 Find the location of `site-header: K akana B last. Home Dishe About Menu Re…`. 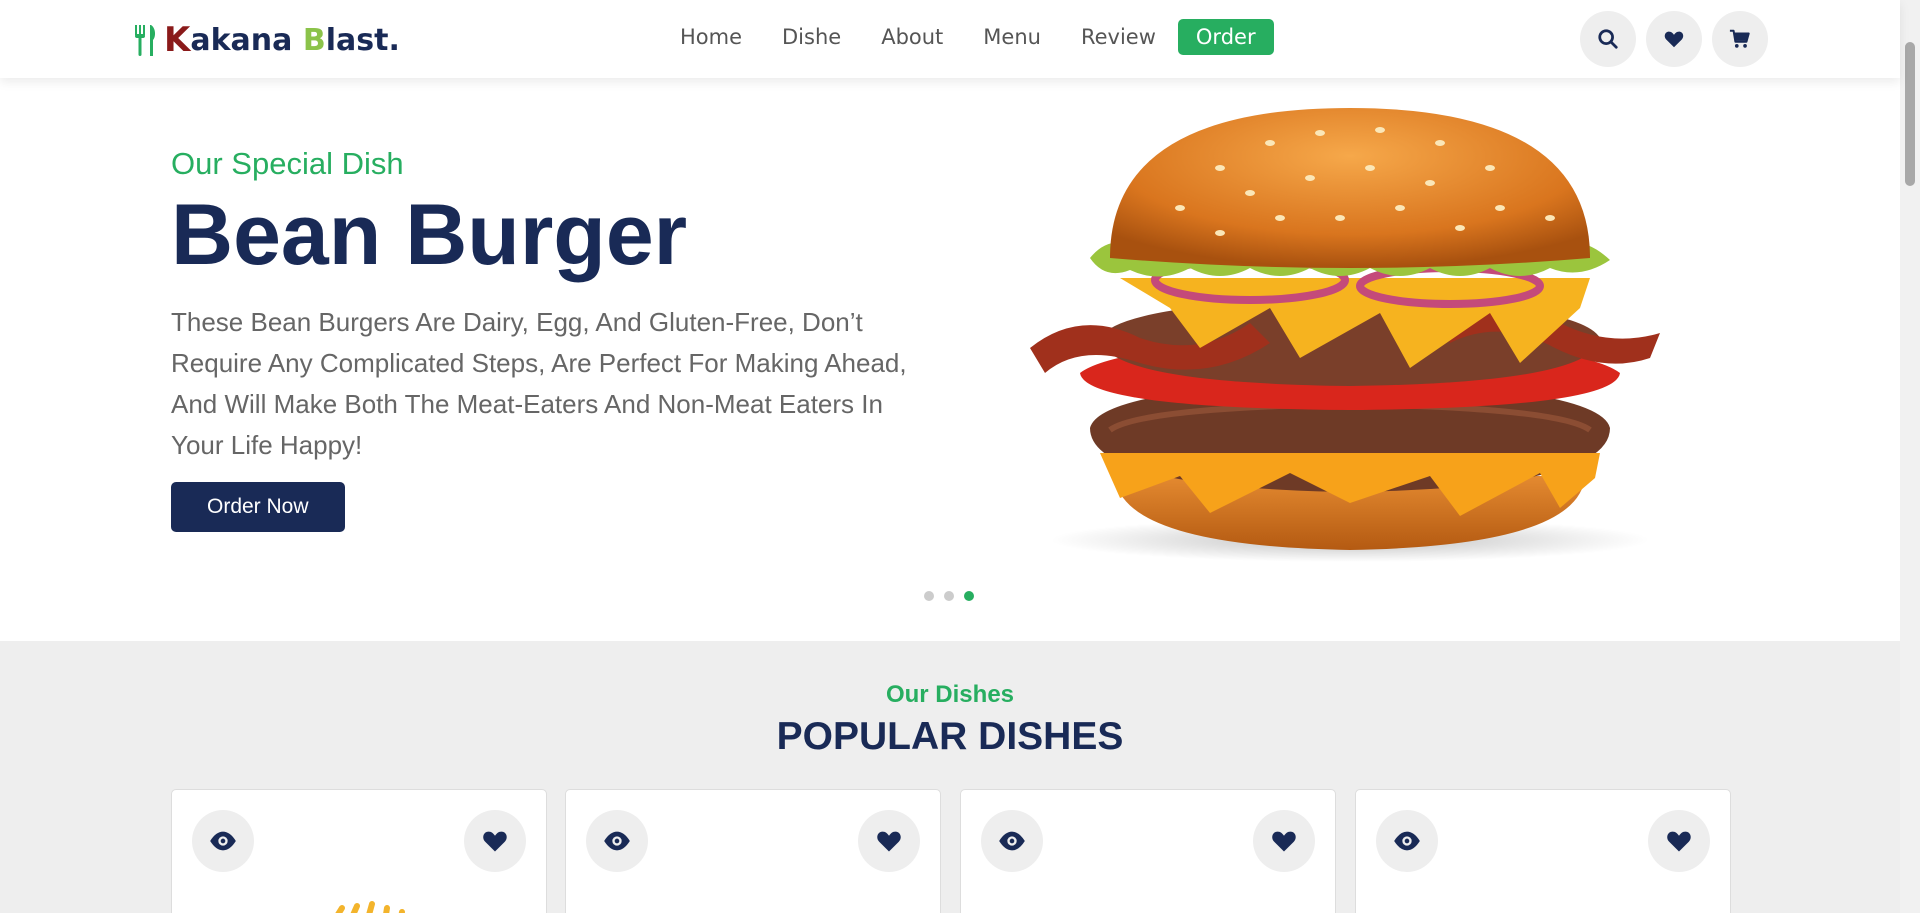

site-header: K akana B last. Home Dishe About Menu Re… is located at coordinates (950, 39).